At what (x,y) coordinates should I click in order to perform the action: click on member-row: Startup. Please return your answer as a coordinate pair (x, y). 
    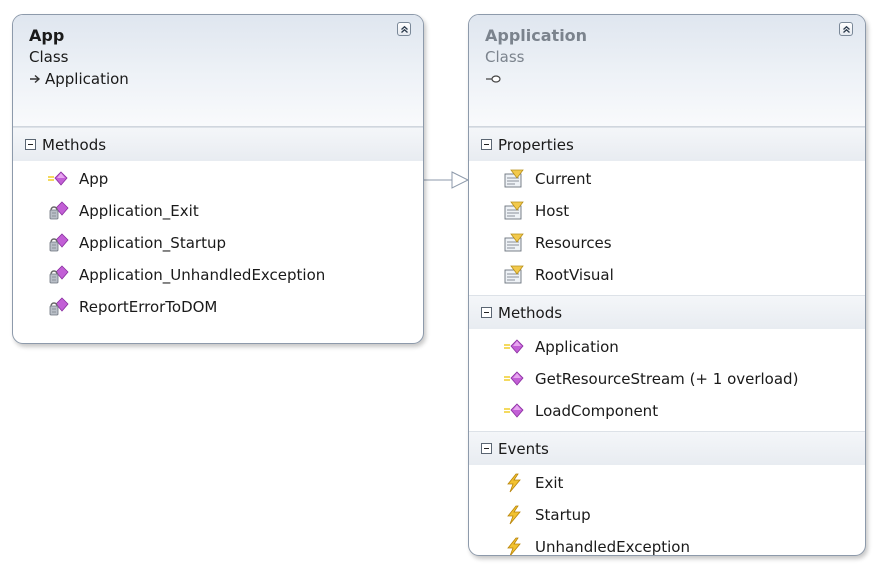
    Looking at the image, I should click on (667, 515).